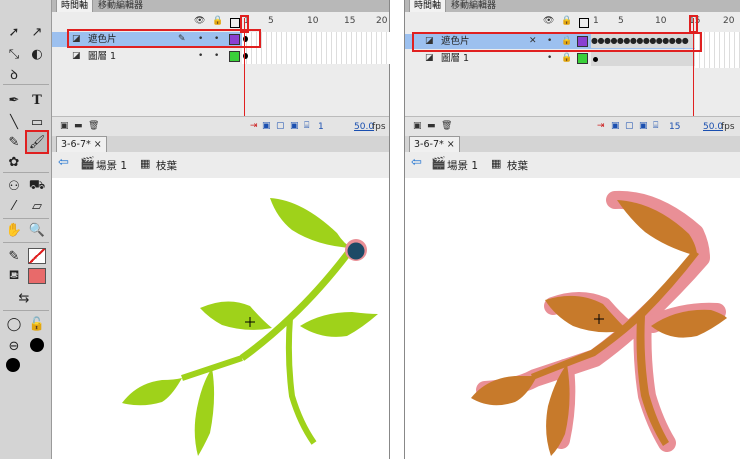 This screenshot has height=462, width=740. Describe the element at coordinates (37, 345) in the screenshot. I see `brush-size-icon` at that location.